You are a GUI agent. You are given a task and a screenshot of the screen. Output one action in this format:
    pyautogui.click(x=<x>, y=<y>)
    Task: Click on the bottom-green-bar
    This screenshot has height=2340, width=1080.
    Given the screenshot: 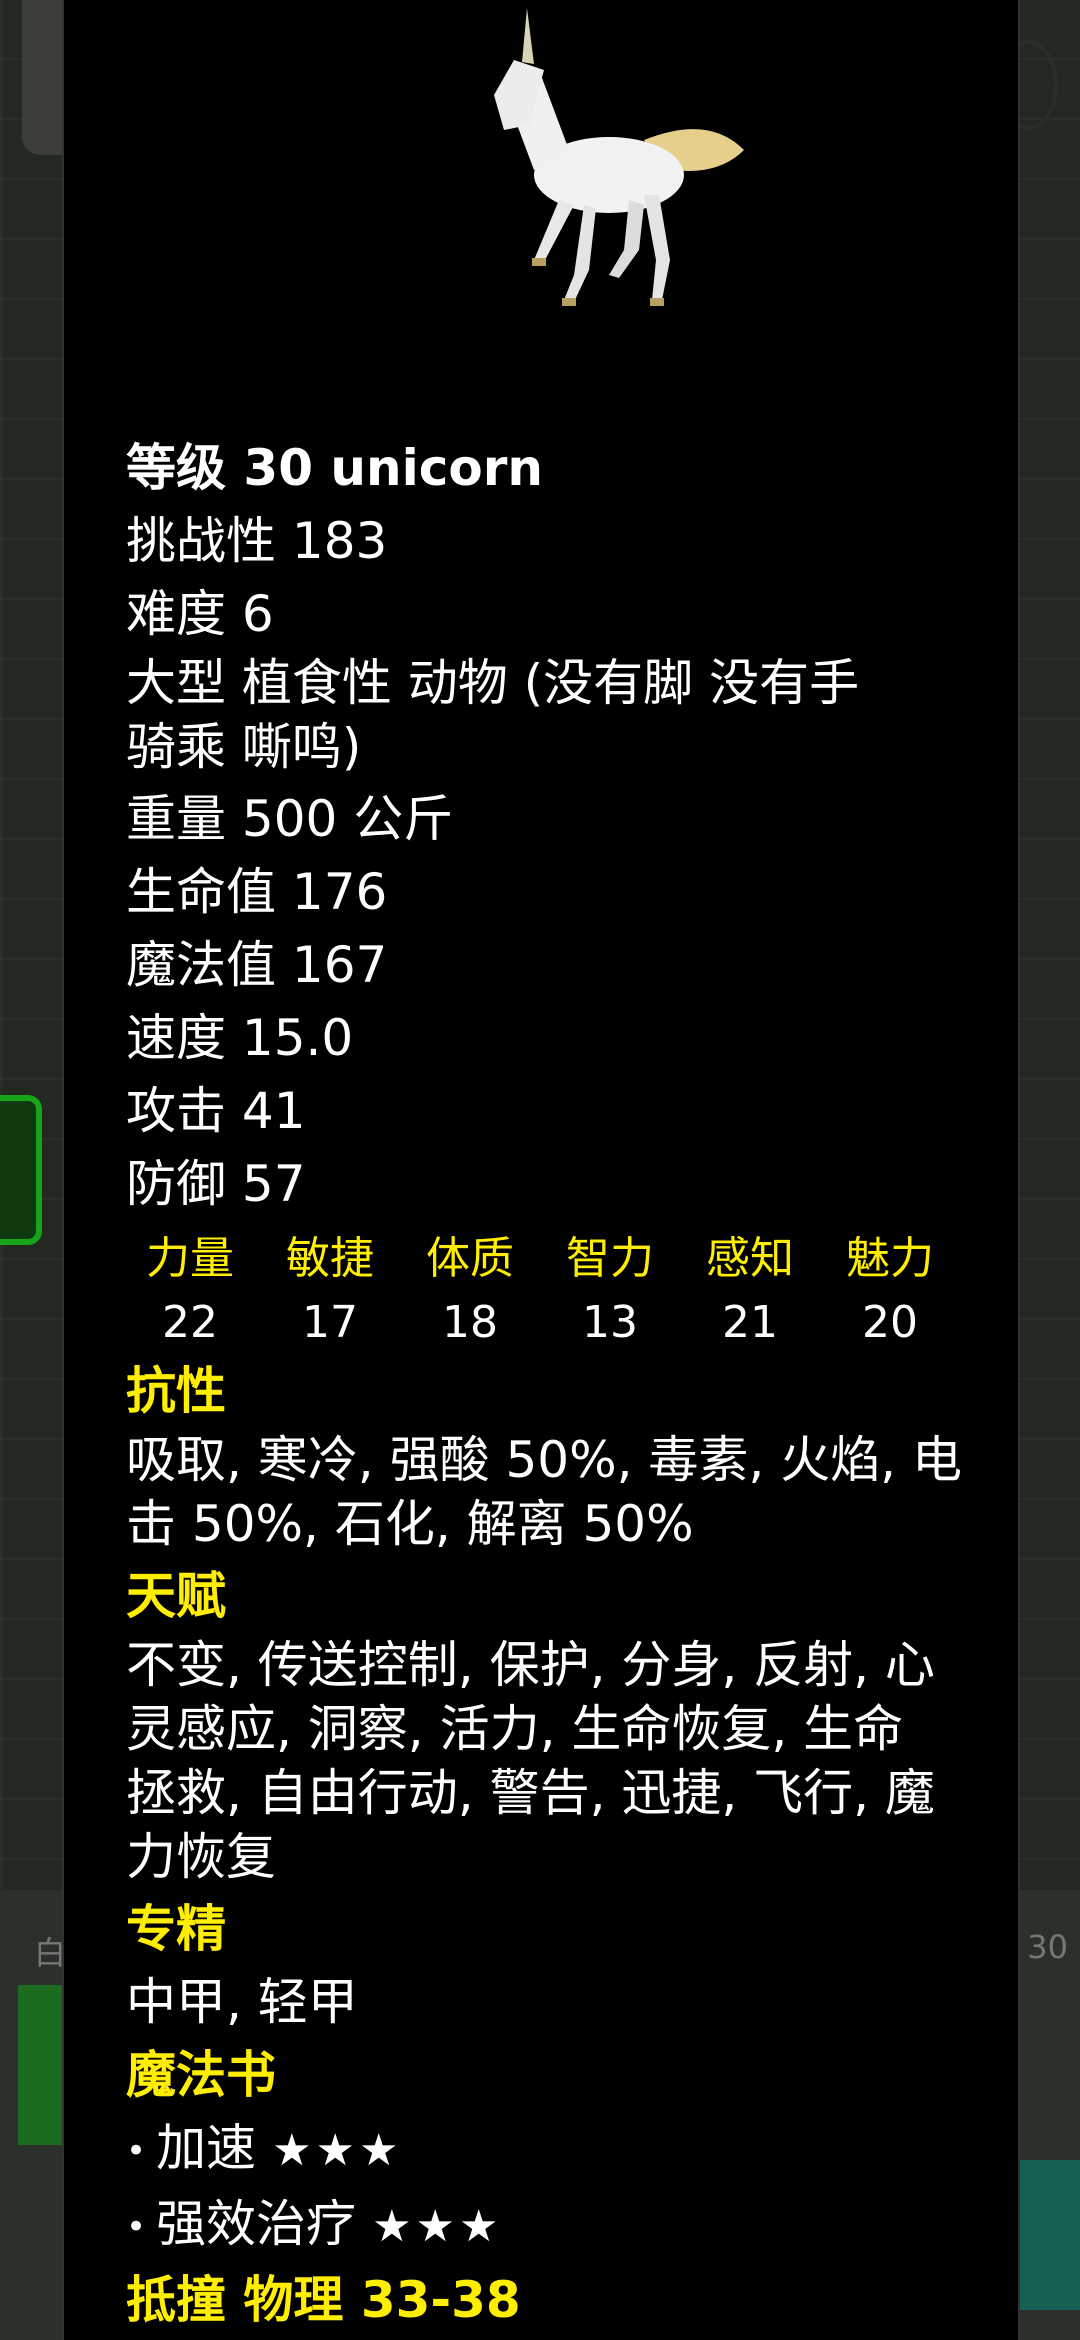 What is the action you would take?
    pyautogui.click(x=43, y=2065)
    